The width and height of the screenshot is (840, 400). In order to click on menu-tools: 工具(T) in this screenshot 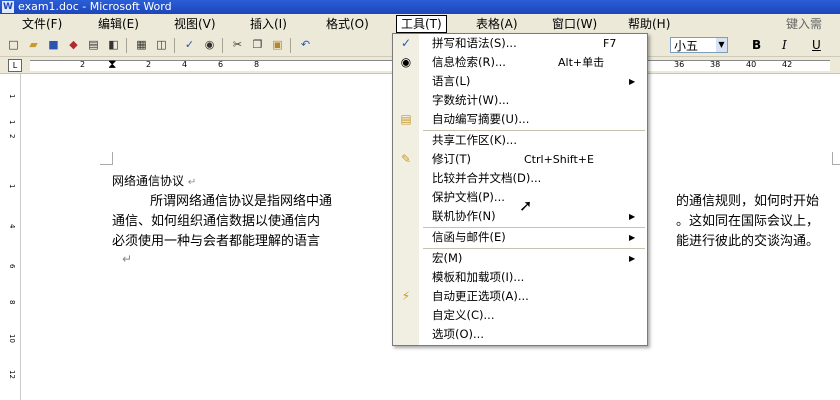, I will do `click(421, 24)`.